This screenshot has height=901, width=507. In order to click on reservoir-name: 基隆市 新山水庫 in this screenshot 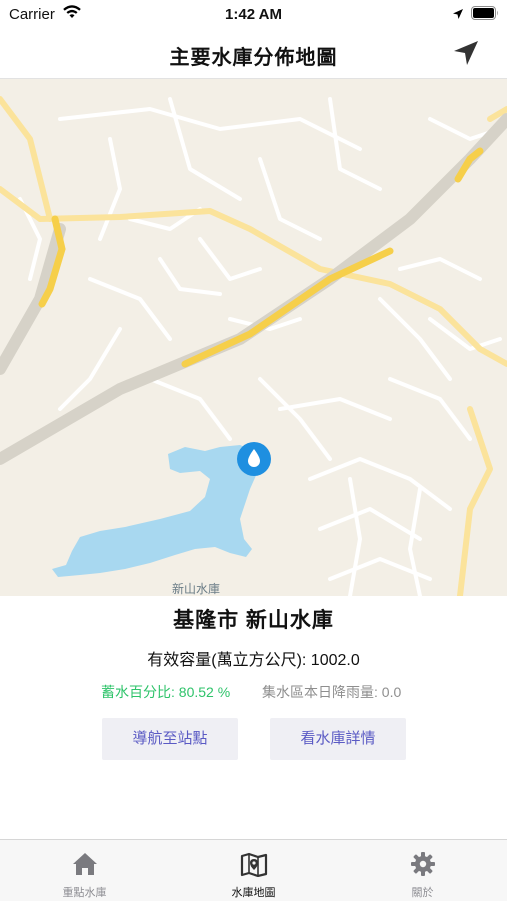, I will do `click(253, 620)`.